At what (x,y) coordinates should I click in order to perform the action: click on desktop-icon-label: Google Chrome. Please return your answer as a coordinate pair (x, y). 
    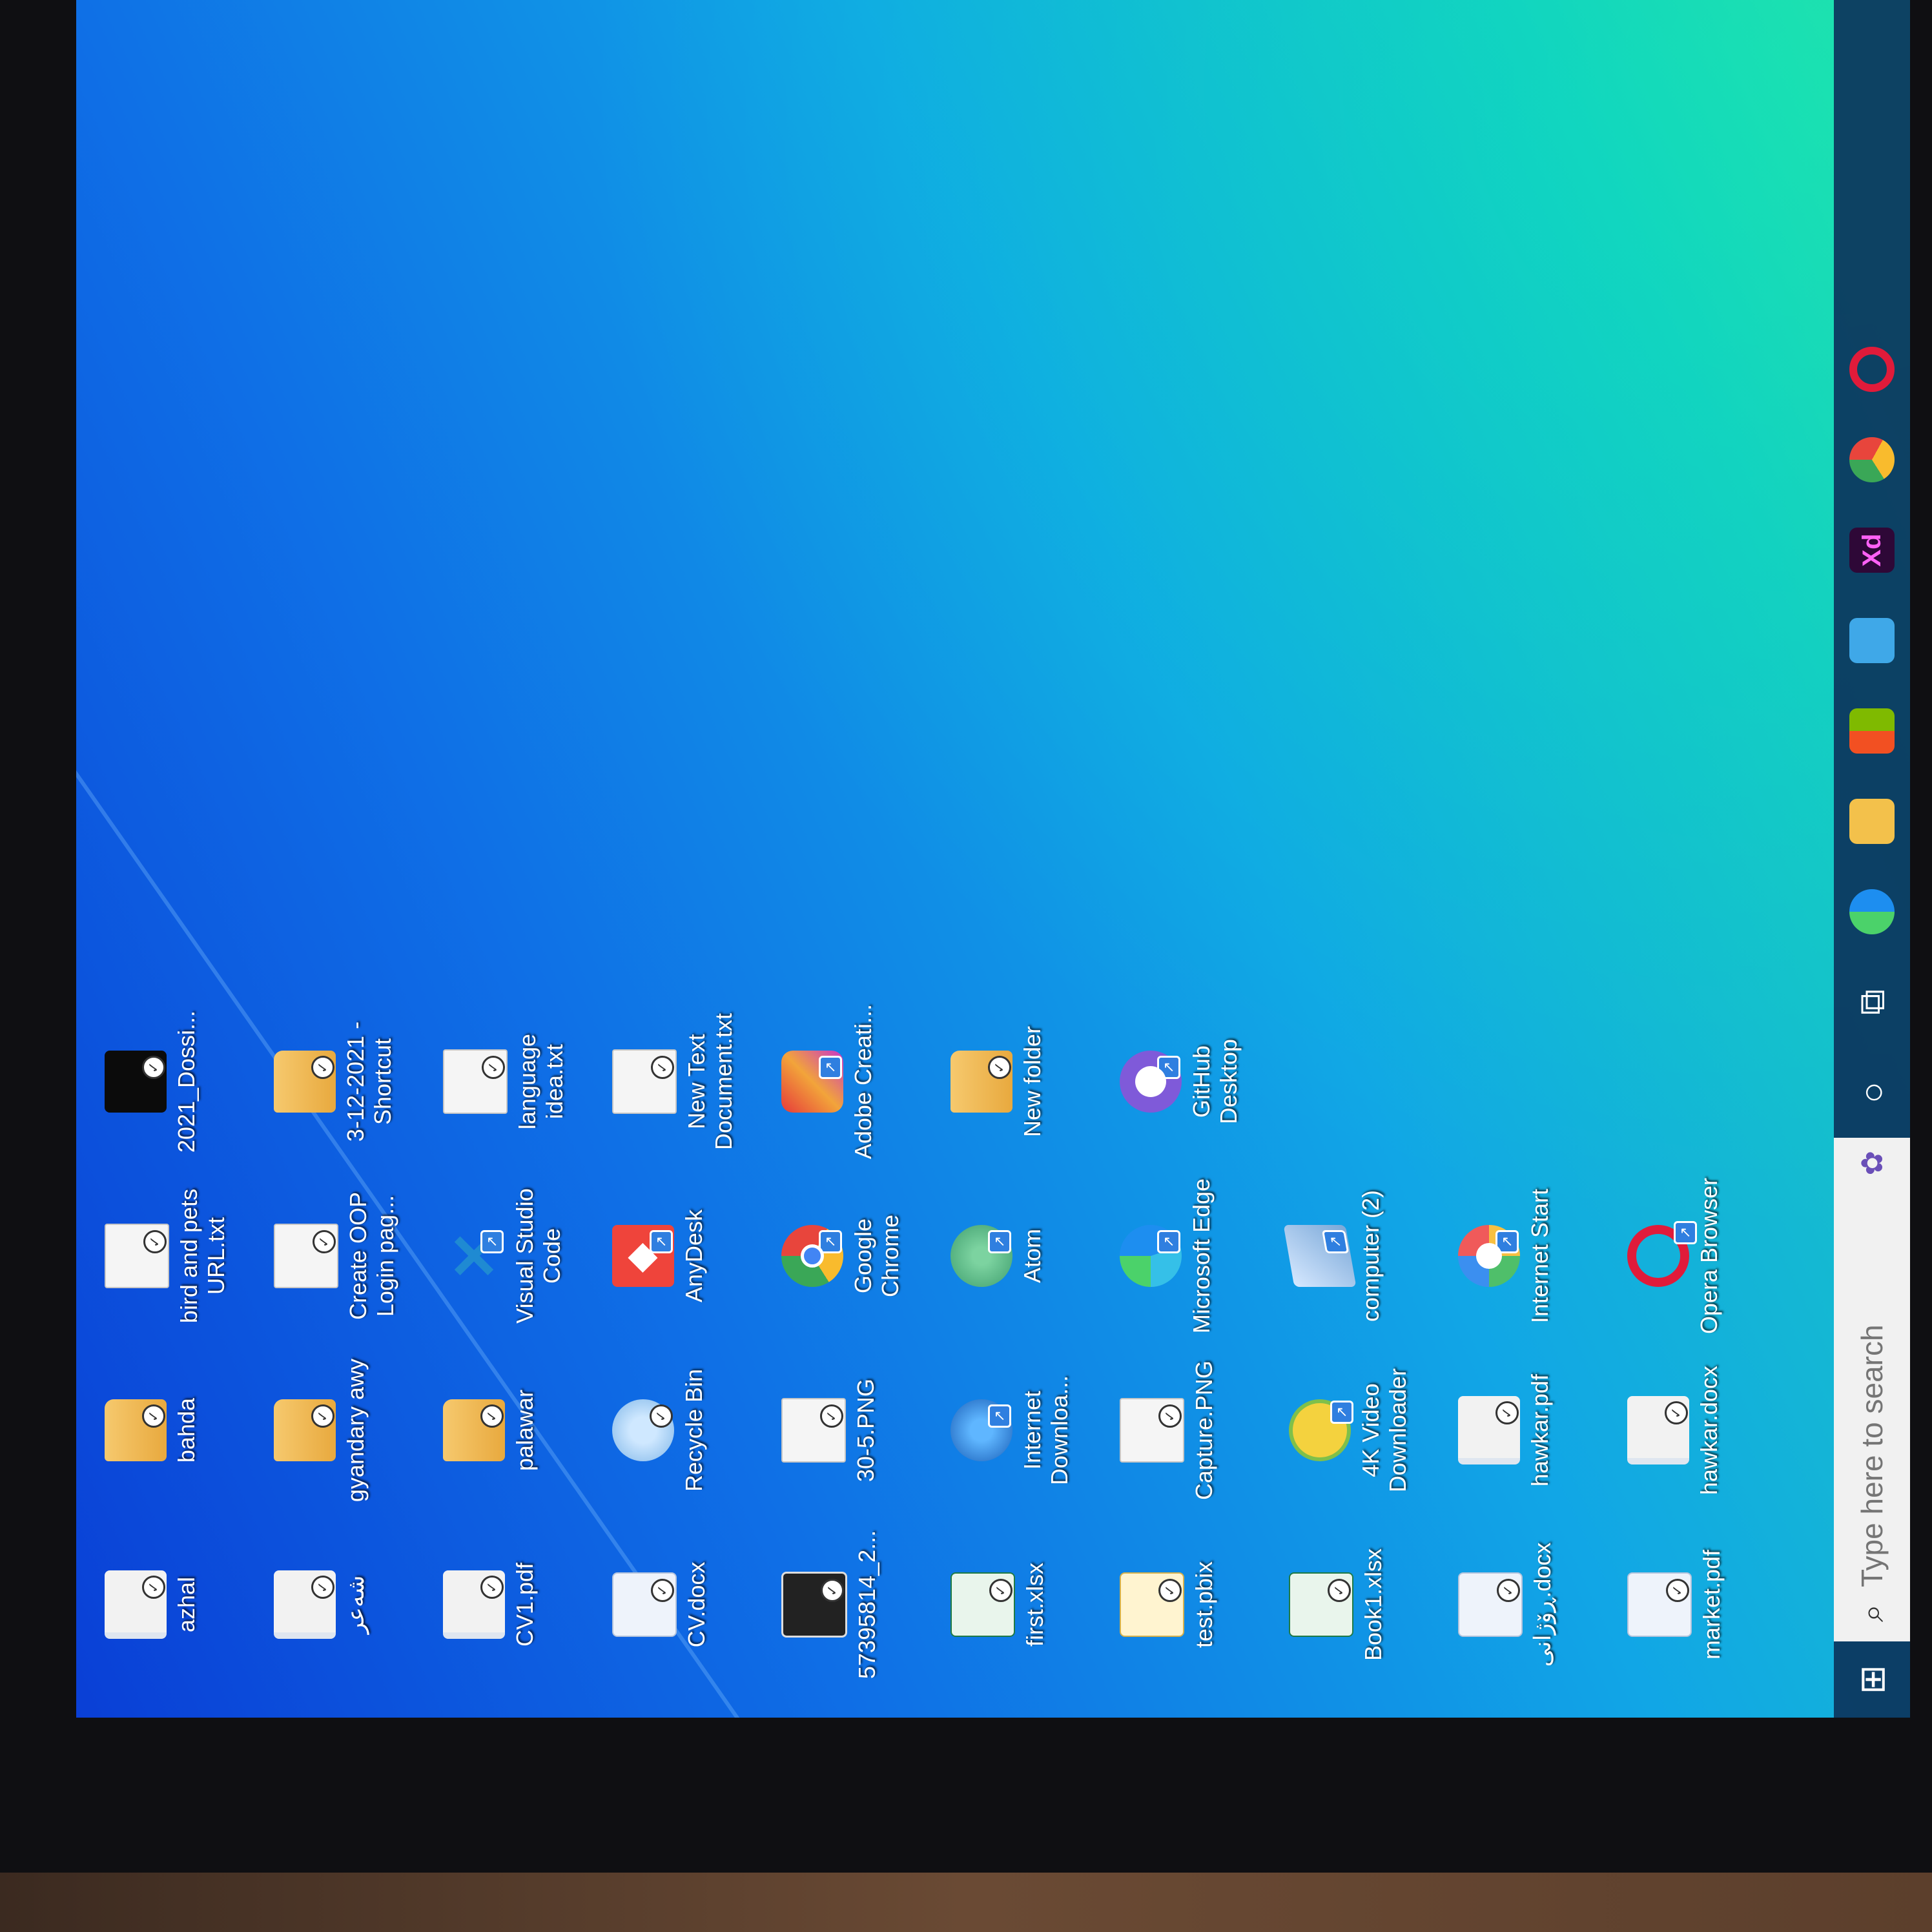
    Looking at the image, I should click on (876, 1256).